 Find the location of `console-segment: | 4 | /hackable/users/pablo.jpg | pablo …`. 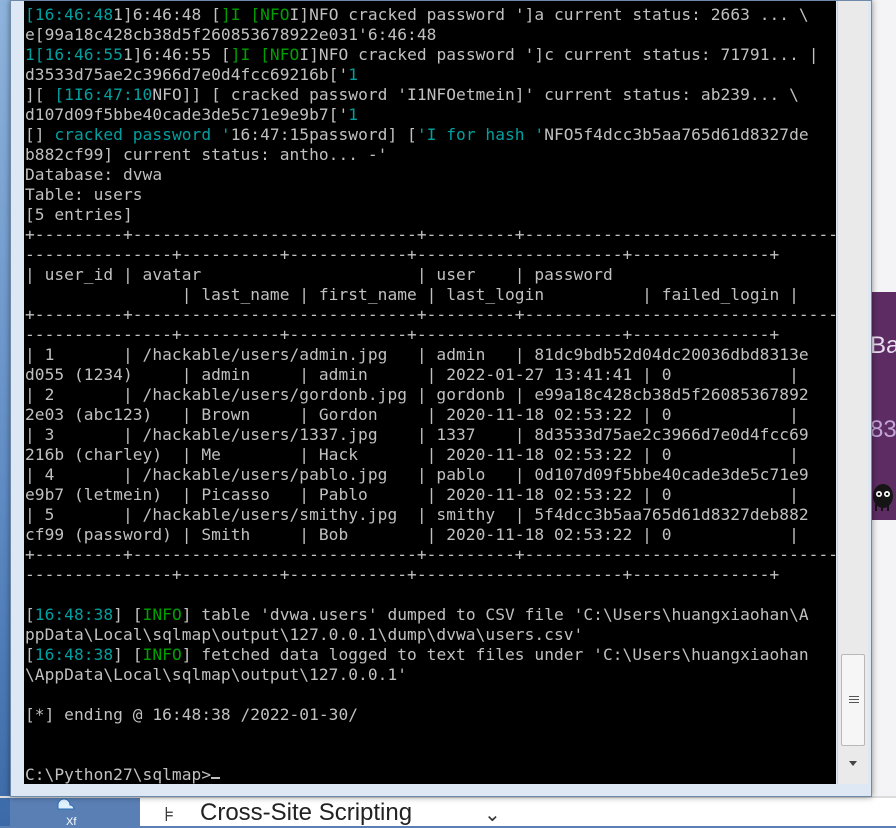

console-segment: | 4 | /hackable/users/pablo.jpg | pablo … is located at coordinates (417, 474).